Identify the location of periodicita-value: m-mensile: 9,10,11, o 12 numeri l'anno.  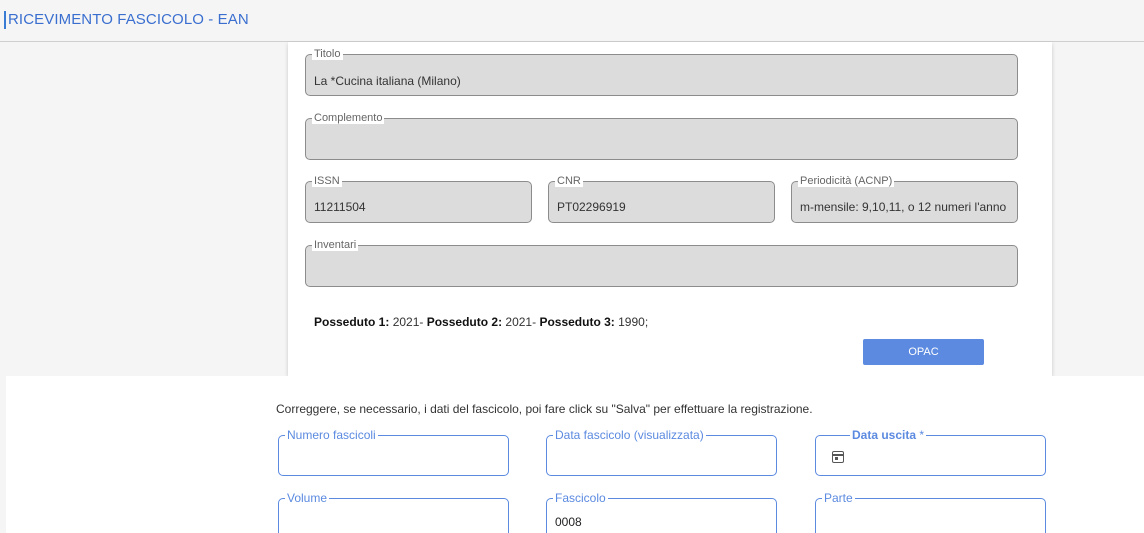
(903, 207).